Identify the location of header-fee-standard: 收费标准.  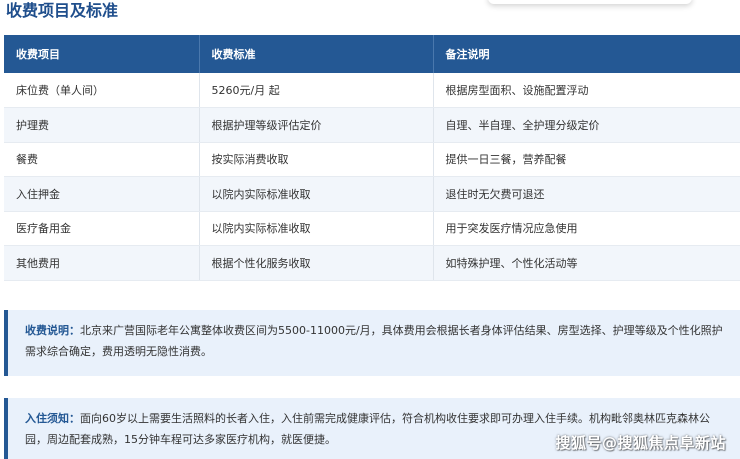
(316, 54).